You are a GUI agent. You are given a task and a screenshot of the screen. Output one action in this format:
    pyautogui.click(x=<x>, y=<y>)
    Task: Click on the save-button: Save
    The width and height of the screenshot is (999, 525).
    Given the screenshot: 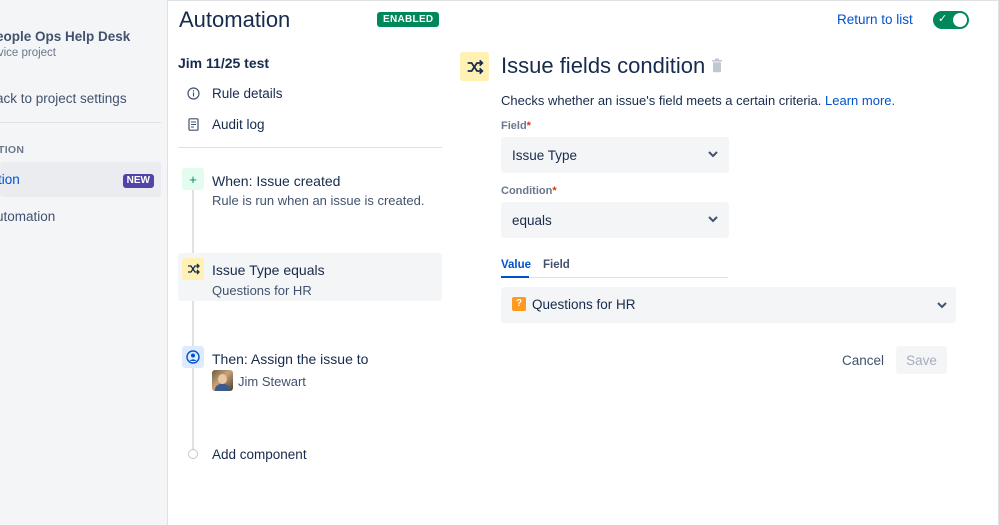 What is the action you would take?
    pyautogui.click(x=921, y=360)
    